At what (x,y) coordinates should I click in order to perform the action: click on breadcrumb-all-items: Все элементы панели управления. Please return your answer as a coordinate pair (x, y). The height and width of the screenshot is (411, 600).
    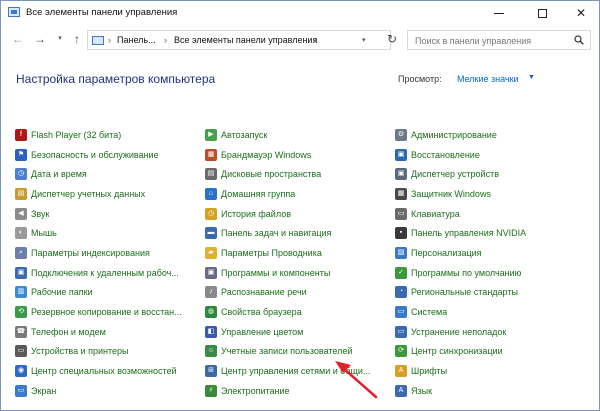
    Looking at the image, I should click on (245, 40).